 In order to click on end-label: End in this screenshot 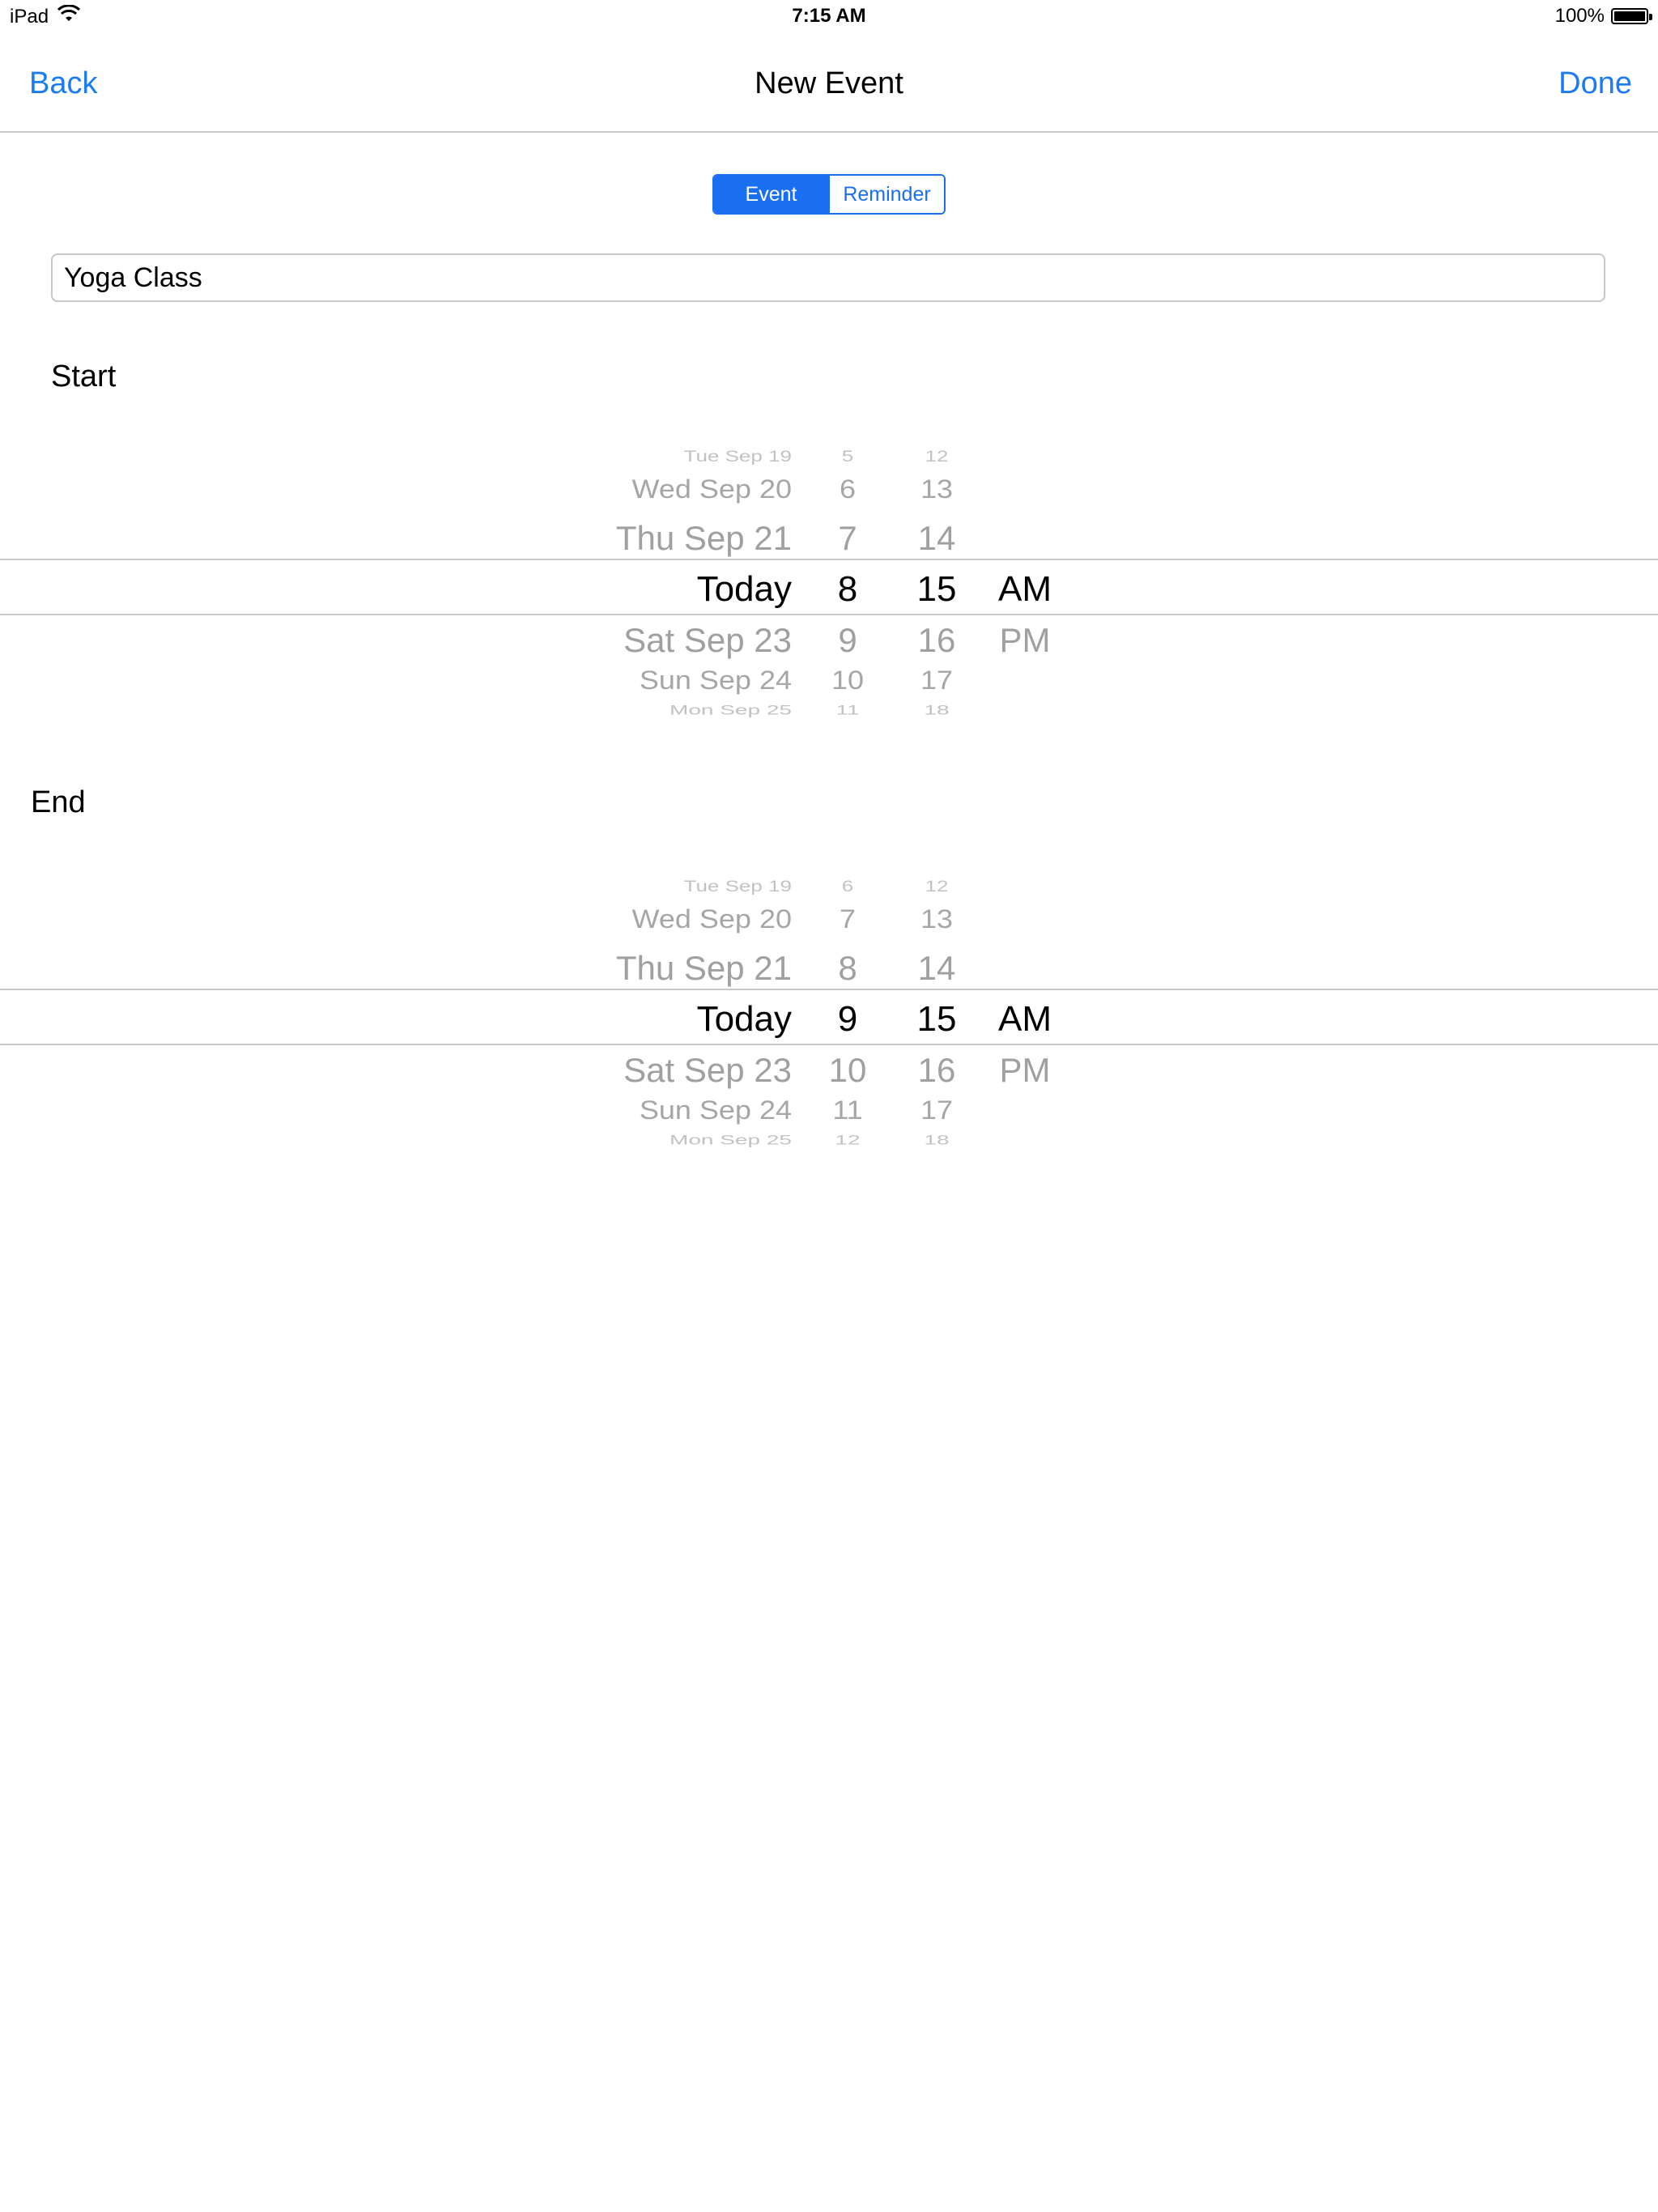, I will do `click(58, 802)`.